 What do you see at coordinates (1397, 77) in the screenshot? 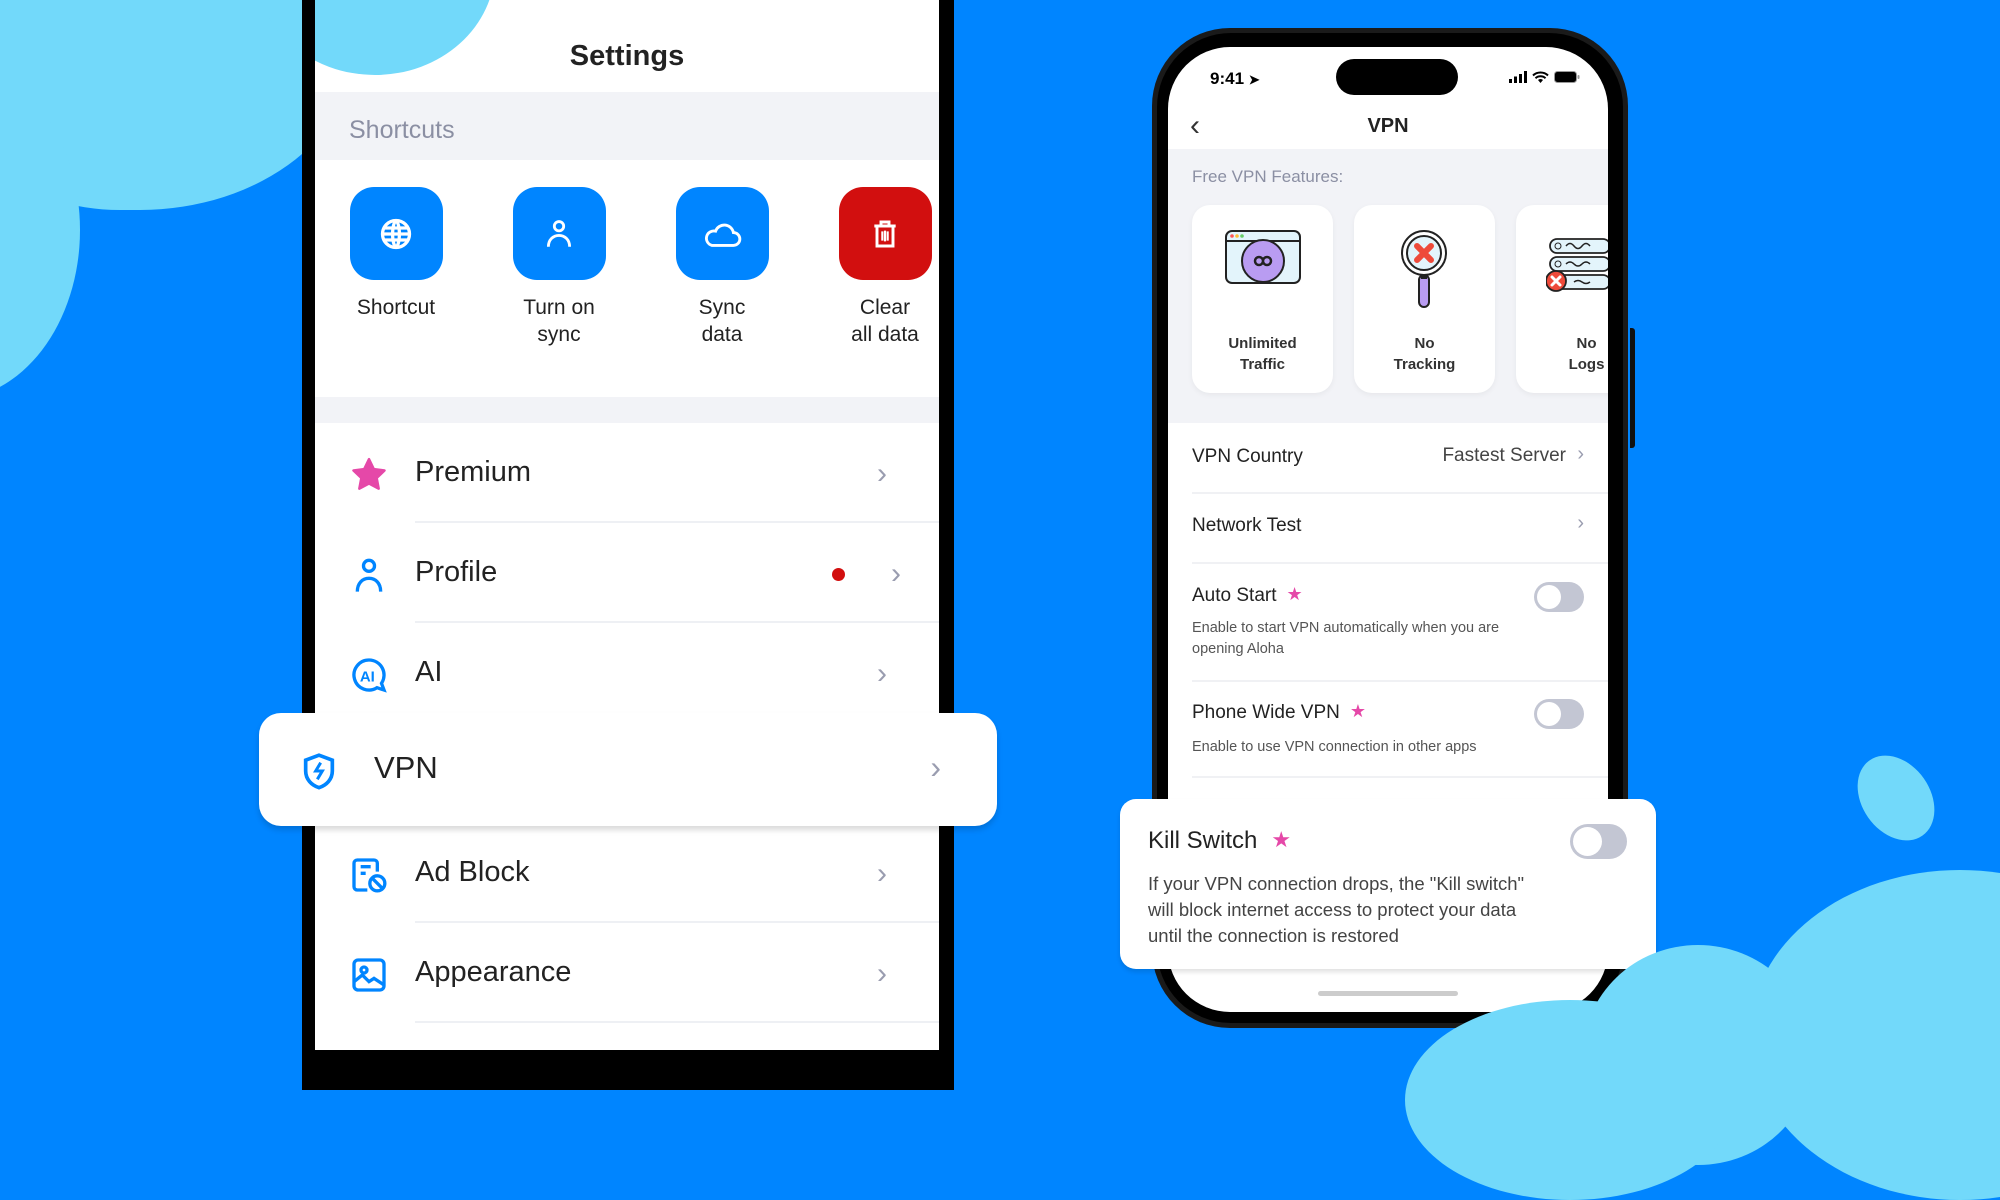
I see `dynamic-island` at bounding box center [1397, 77].